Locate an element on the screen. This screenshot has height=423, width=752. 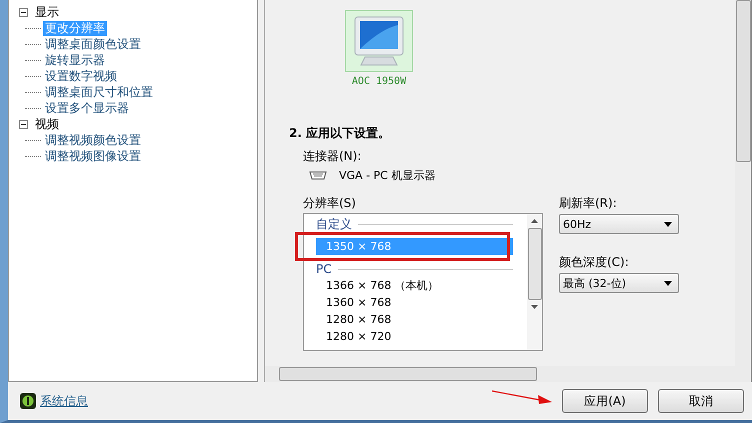
tree-item: 设置多个显示器 is located at coordinates (87, 108).